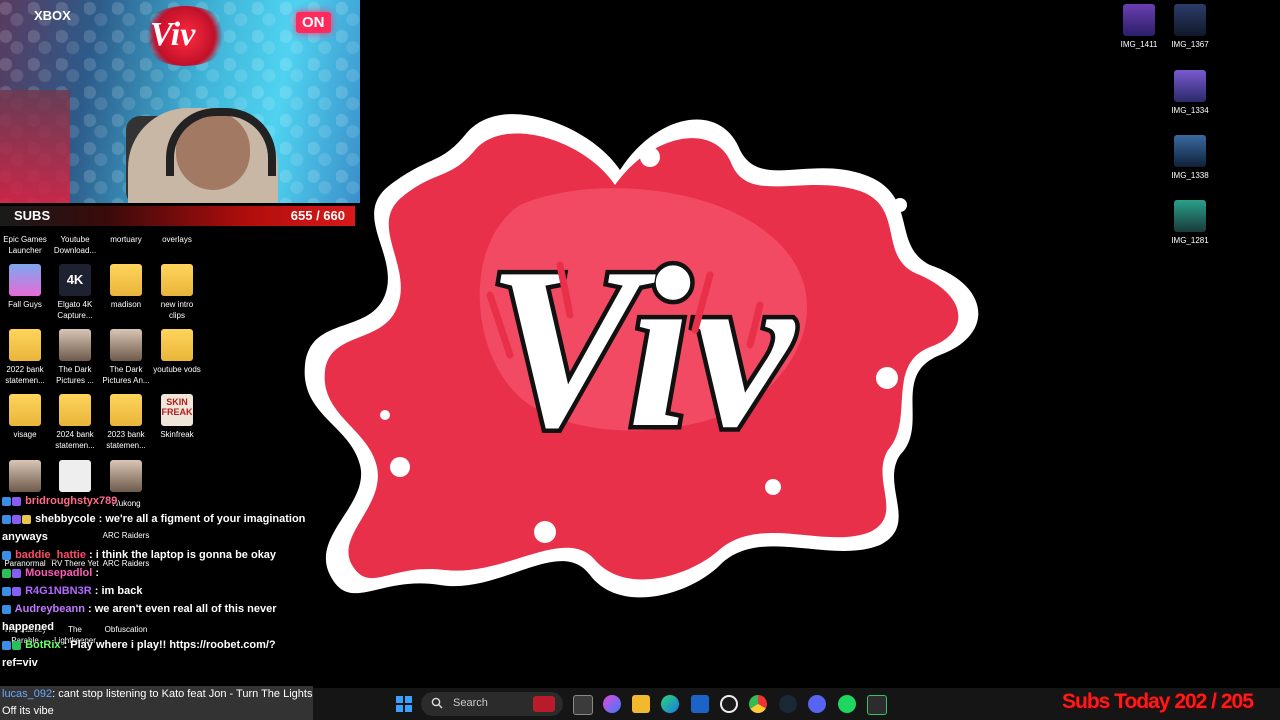 The image size is (1280, 720). Describe the element at coordinates (43, 645) in the screenshot. I see `chat-username: BotRix` at that location.